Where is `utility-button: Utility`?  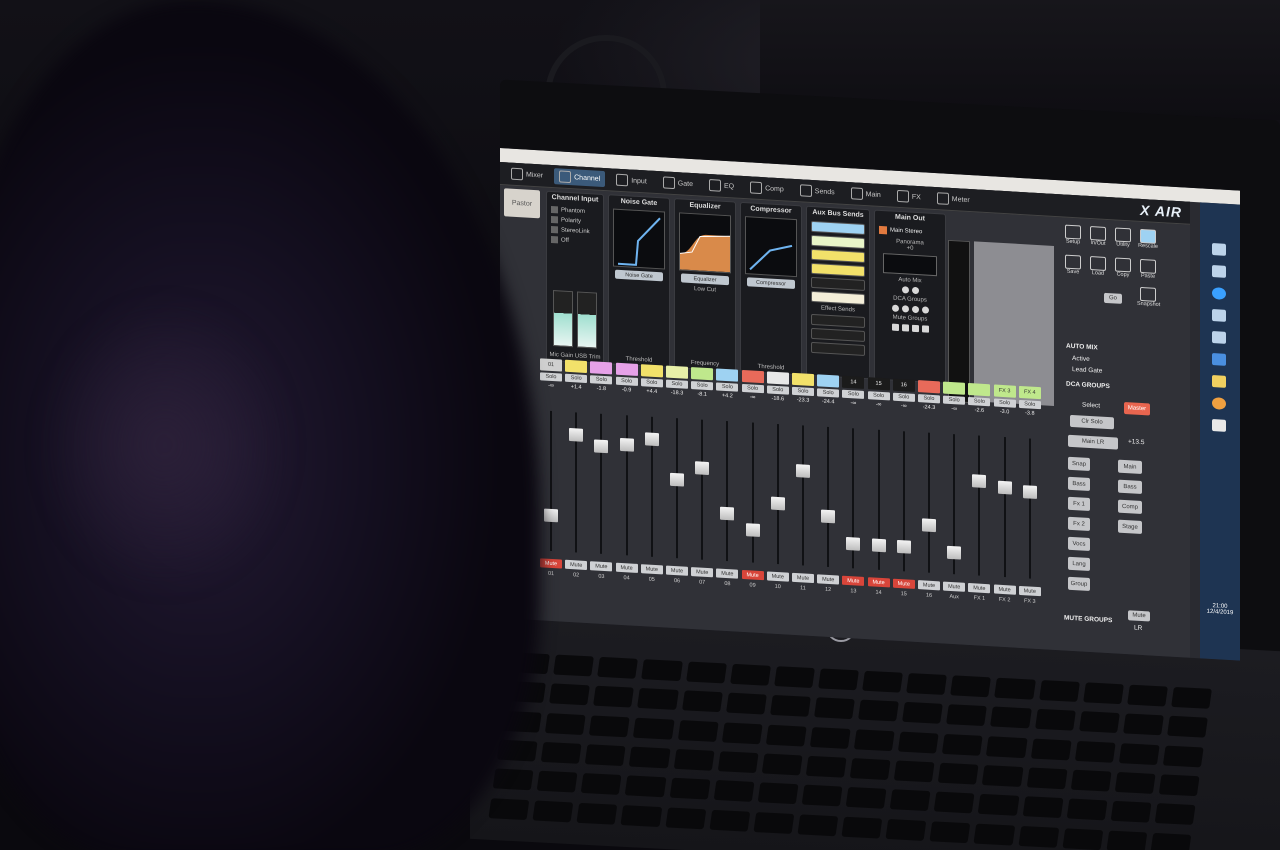 utility-button: Utility is located at coordinates (1123, 237).